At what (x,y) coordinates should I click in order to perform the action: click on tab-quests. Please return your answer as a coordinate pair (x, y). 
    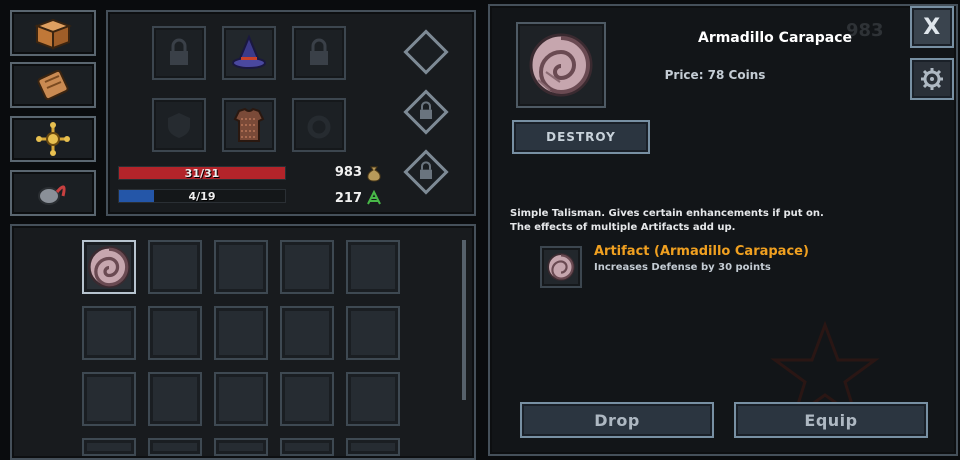
    Looking at the image, I should click on (53, 85).